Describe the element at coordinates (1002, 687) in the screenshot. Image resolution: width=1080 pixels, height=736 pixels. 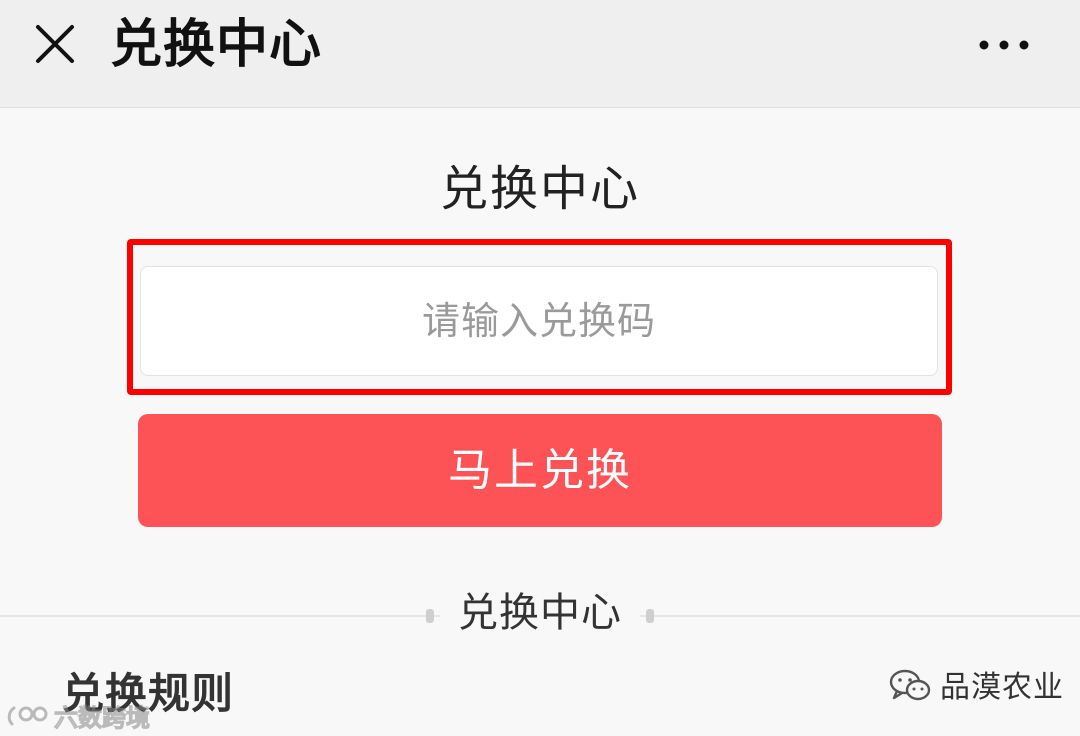
I see `watermark-right-text: 品漠农业` at that location.